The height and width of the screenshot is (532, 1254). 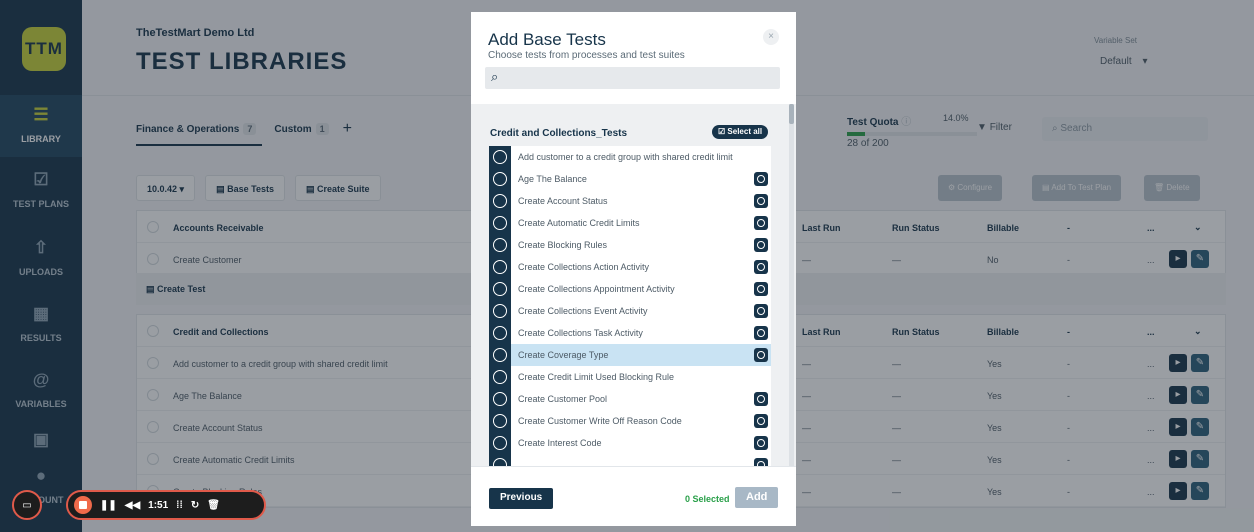 I want to click on camera-icon: ▭, so click(x=27, y=505).